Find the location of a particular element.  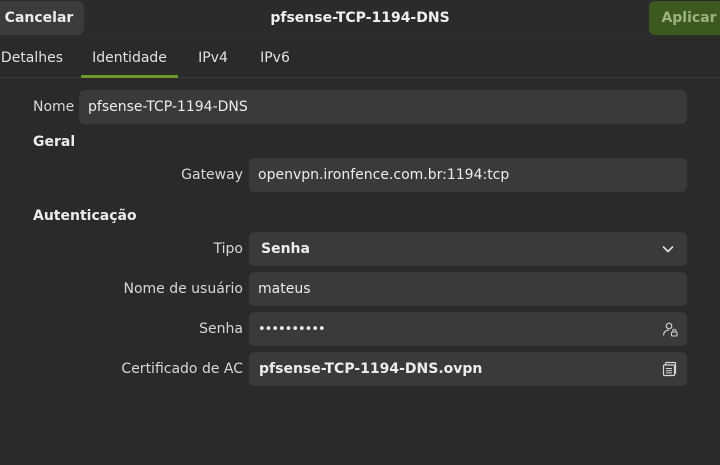

type-select: Senha is located at coordinates (468, 249).